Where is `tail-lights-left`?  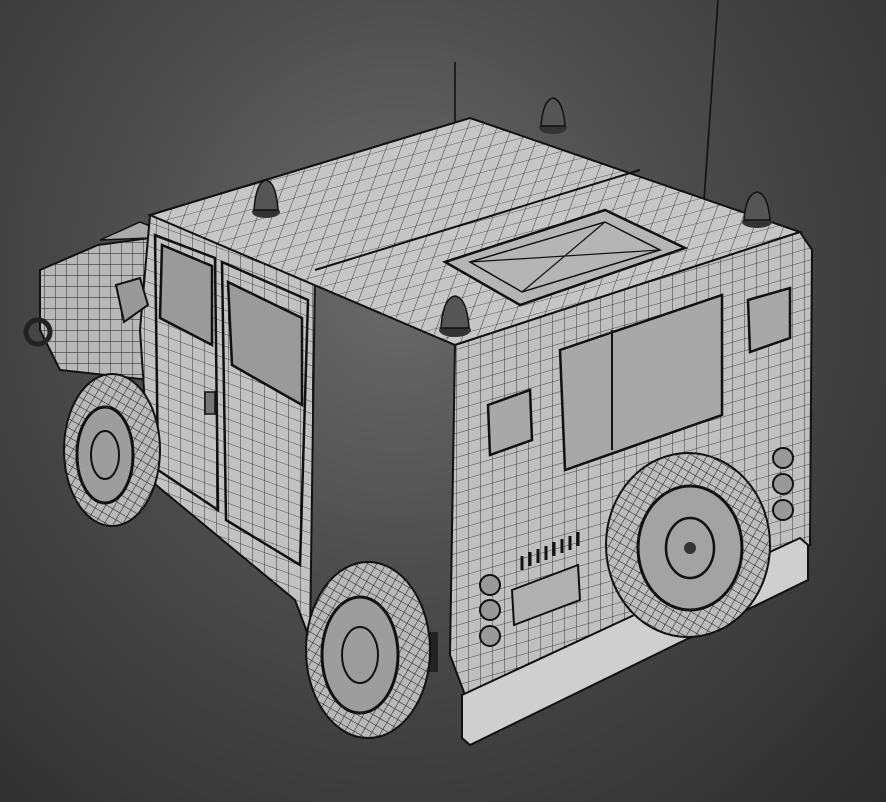 tail-lights-left is located at coordinates (490, 610).